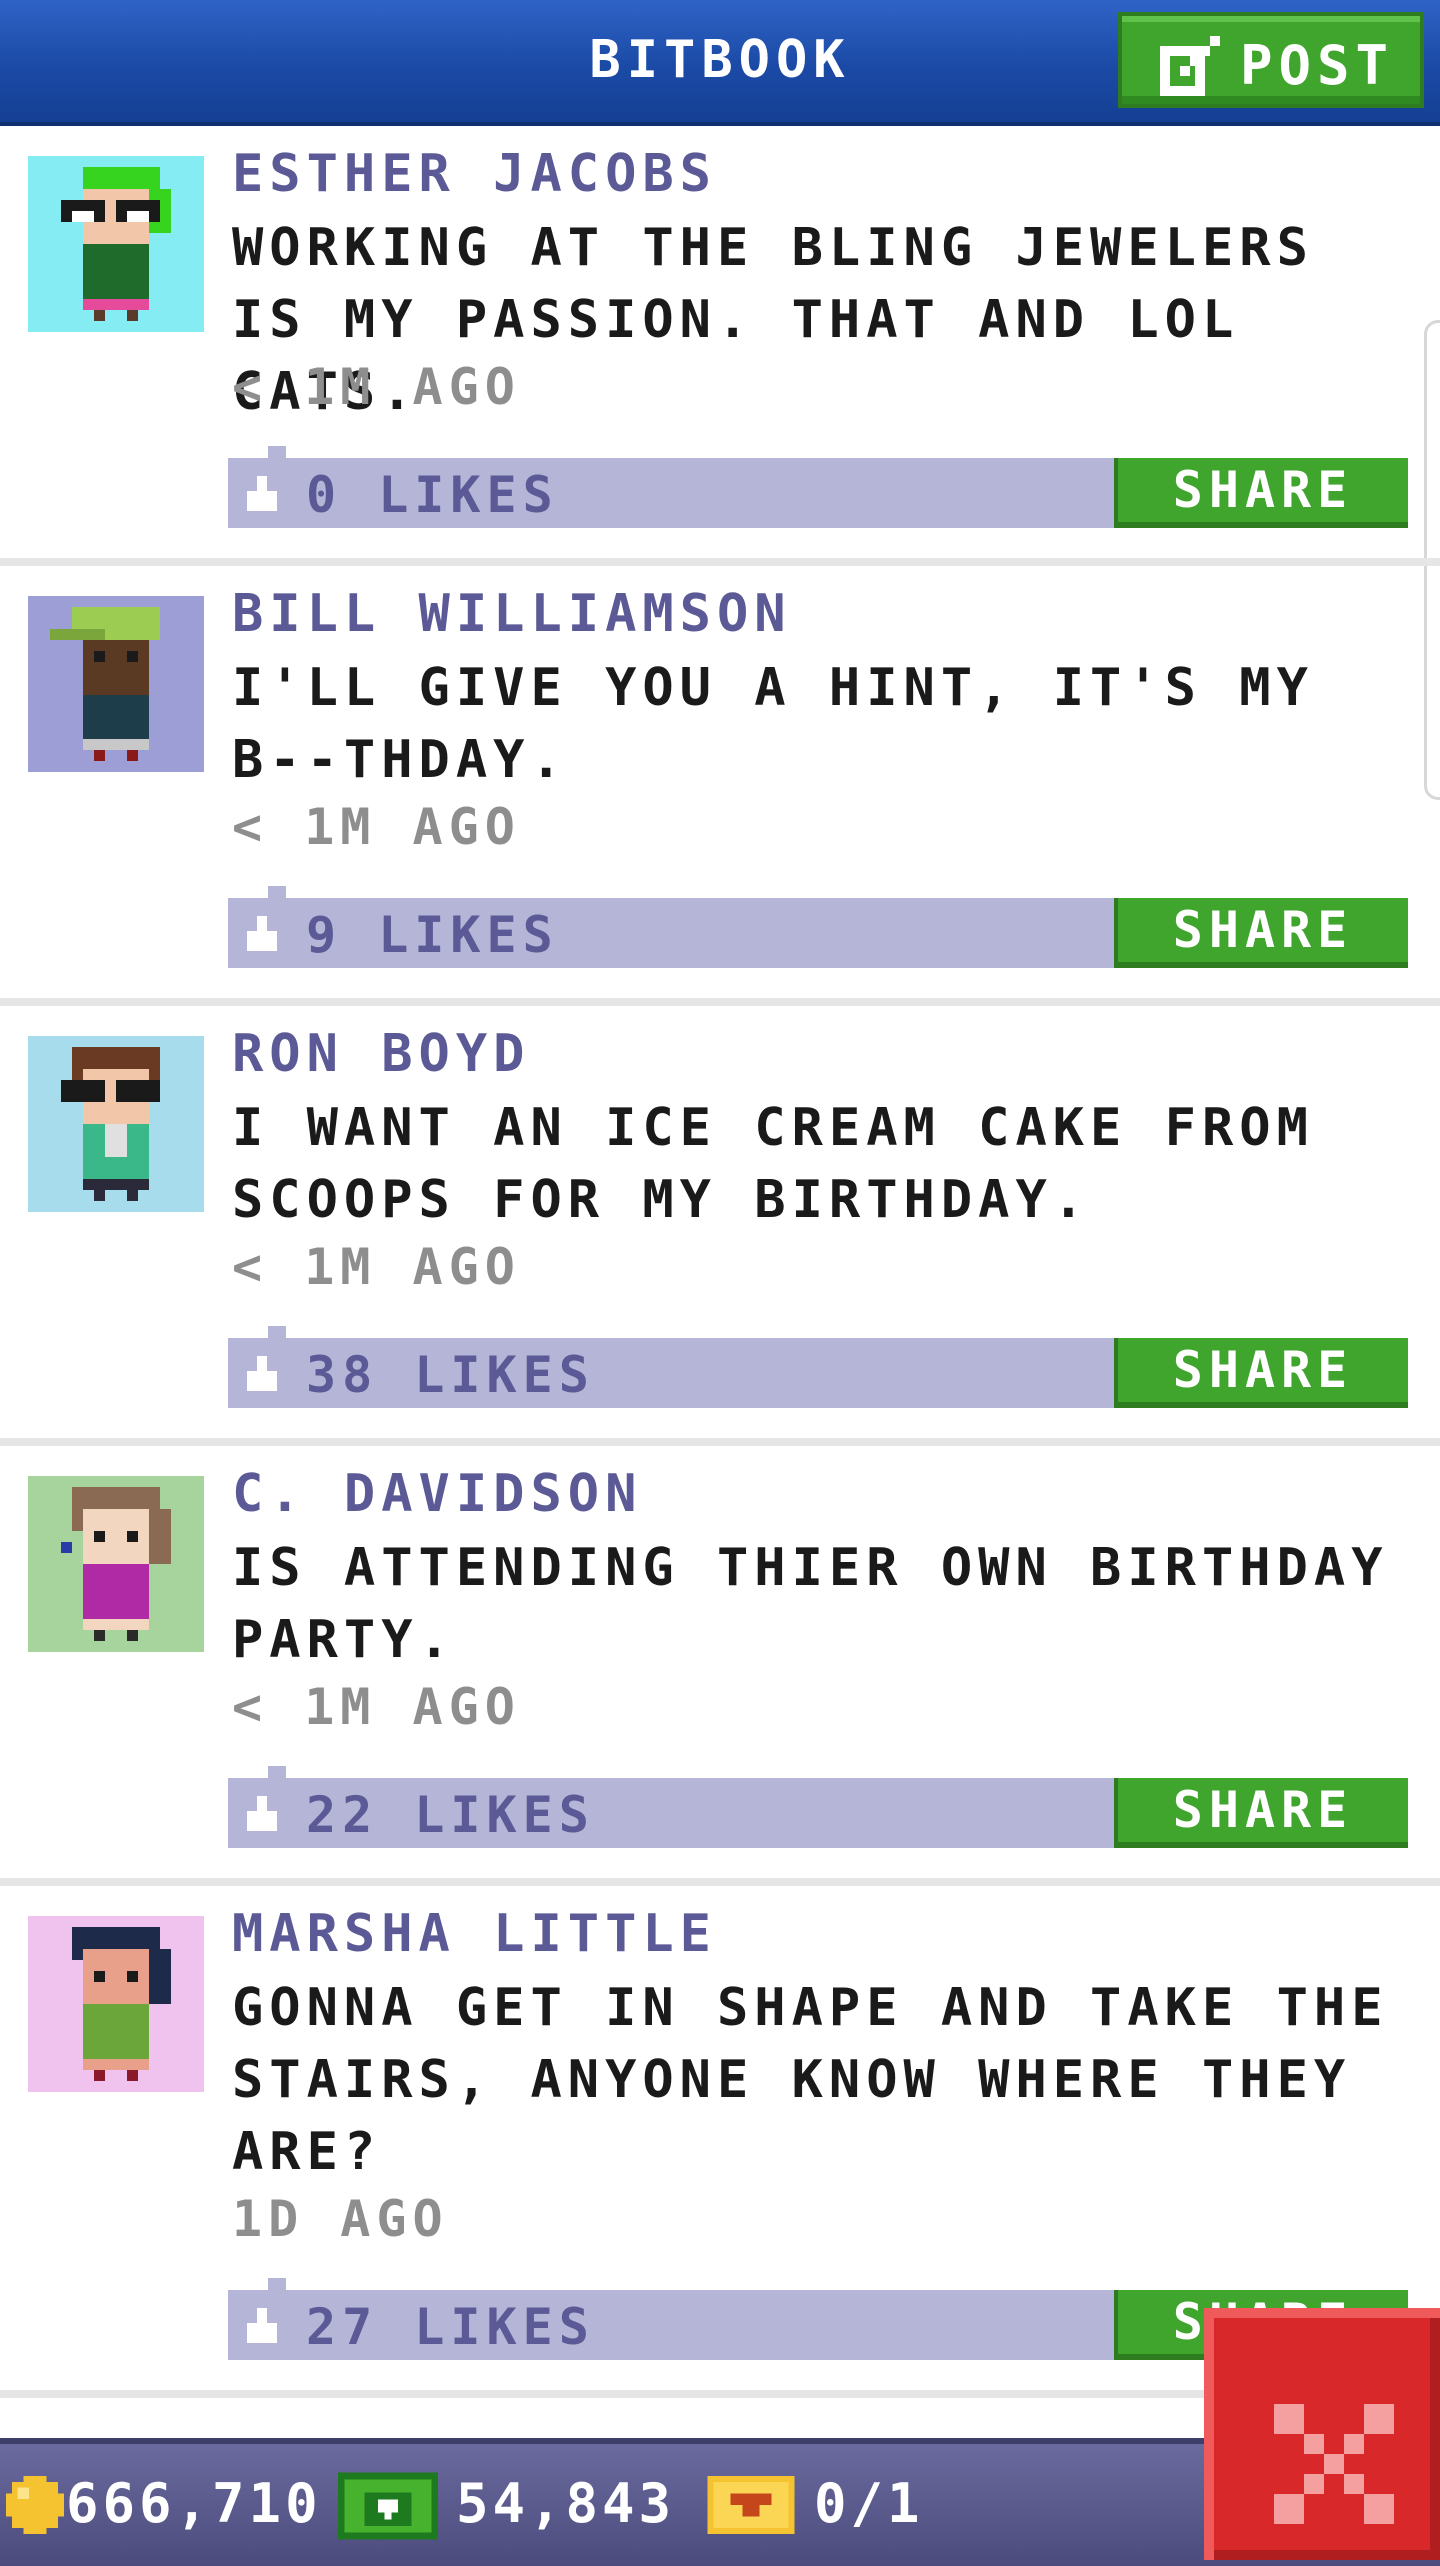  Describe the element at coordinates (1190, 66) in the screenshot. I see `compose-icon` at that location.